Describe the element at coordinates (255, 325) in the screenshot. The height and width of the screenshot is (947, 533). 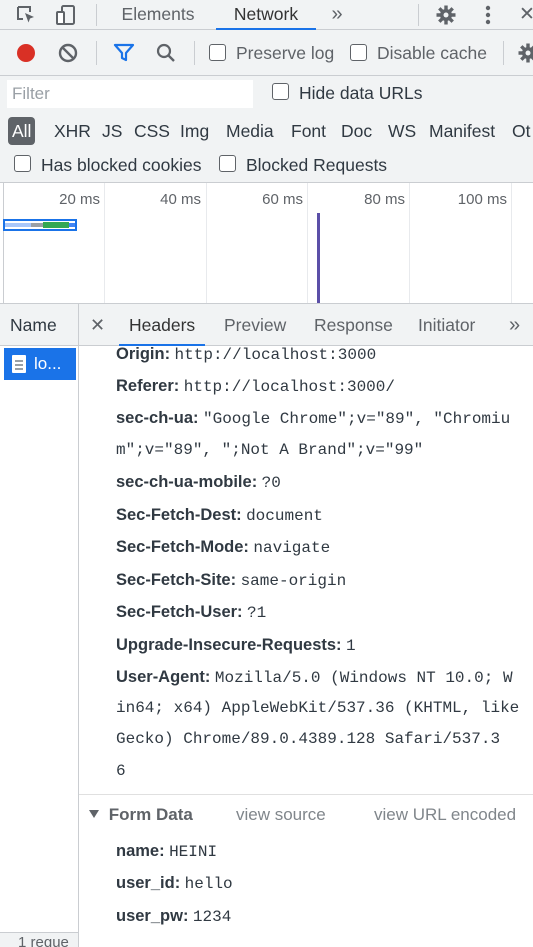
I see `tab-preview: Preview` at that location.